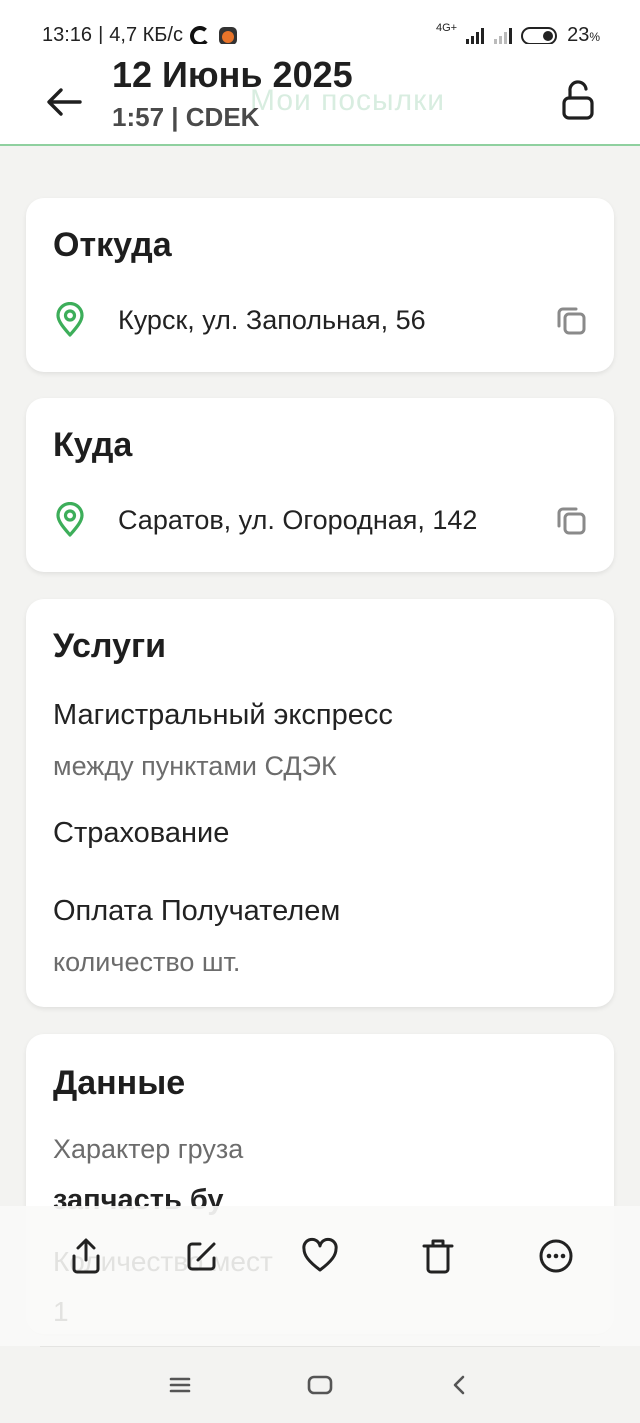 The image size is (640, 1423). What do you see at coordinates (64, 102) in the screenshot?
I see `back-arrow-icon` at bounding box center [64, 102].